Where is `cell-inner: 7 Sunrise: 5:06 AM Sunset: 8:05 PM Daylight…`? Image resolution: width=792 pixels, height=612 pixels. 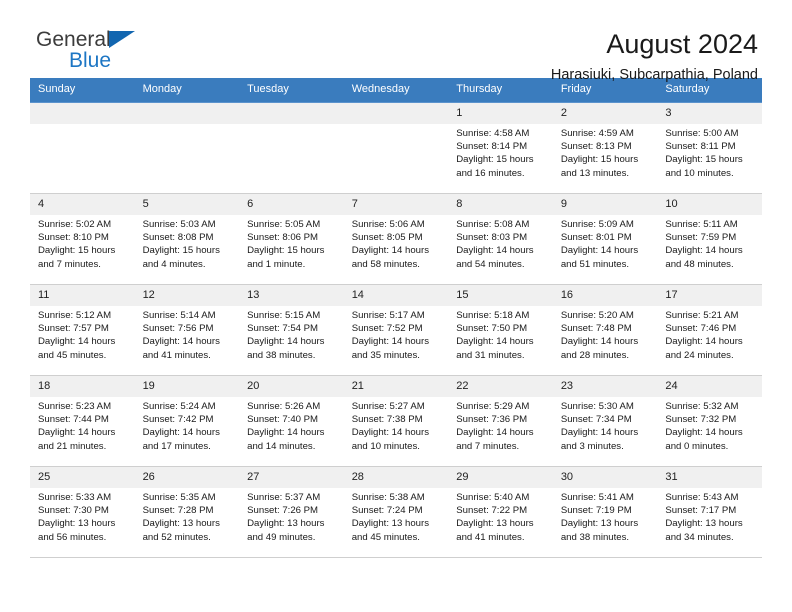
cell-inner: 7 Sunrise: 5:06 AM Sunset: 8:05 PM Daylight… is located at coordinates (396, 239).